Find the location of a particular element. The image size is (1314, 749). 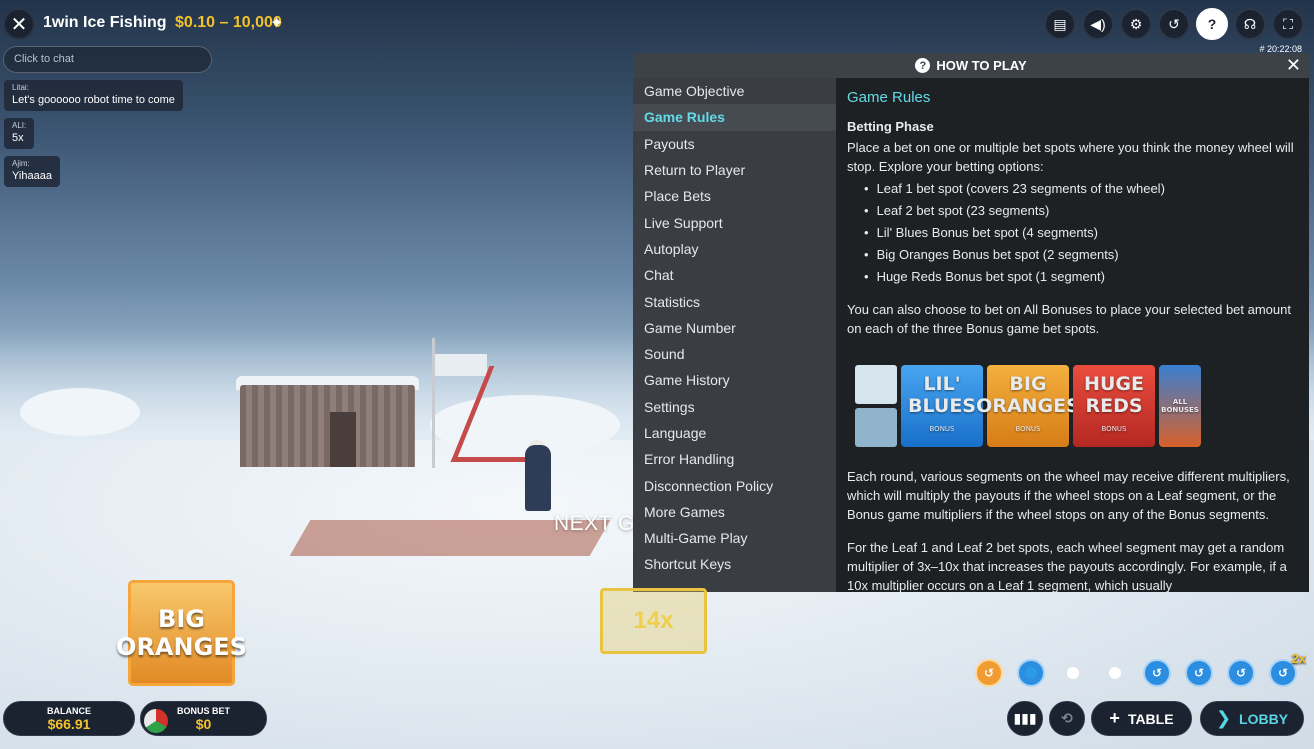

history-icon: ↺ is located at coordinates (1174, 23).